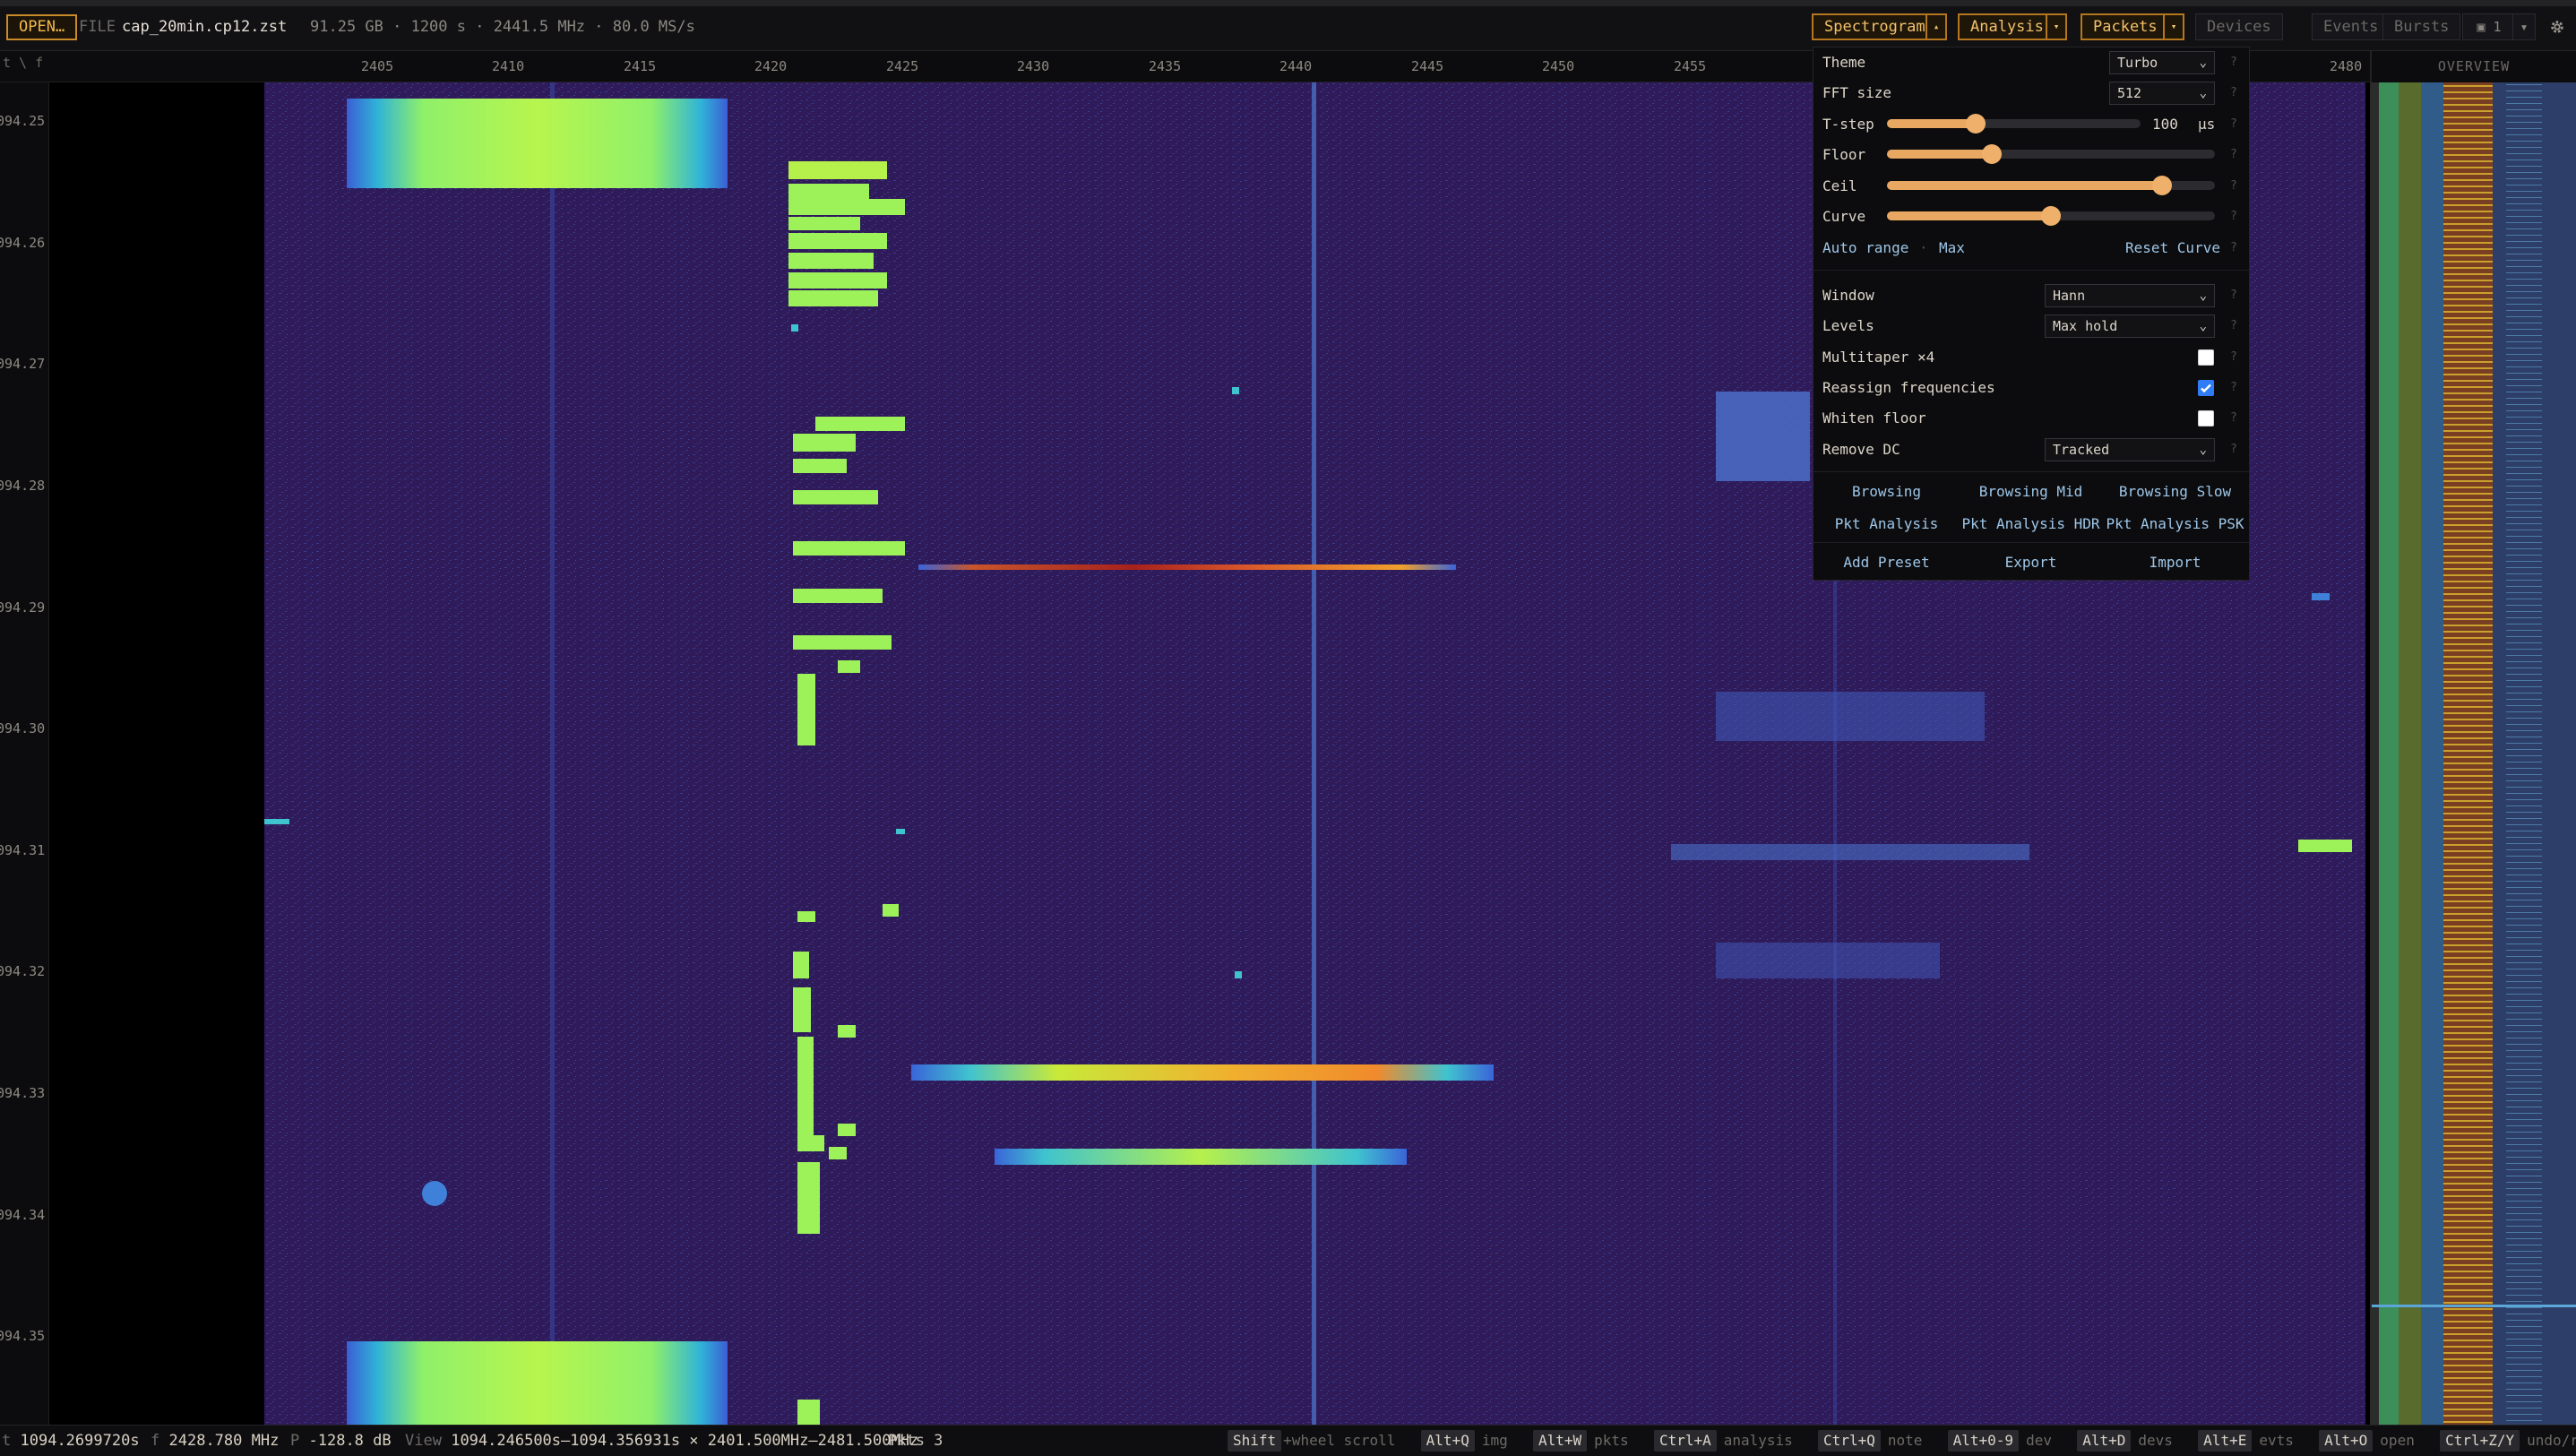 Image resolution: width=2576 pixels, height=1456 pixels. Describe the element at coordinates (2489, 26) in the screenshot. I see `bookmark-counter: ▣ 1` at that location.